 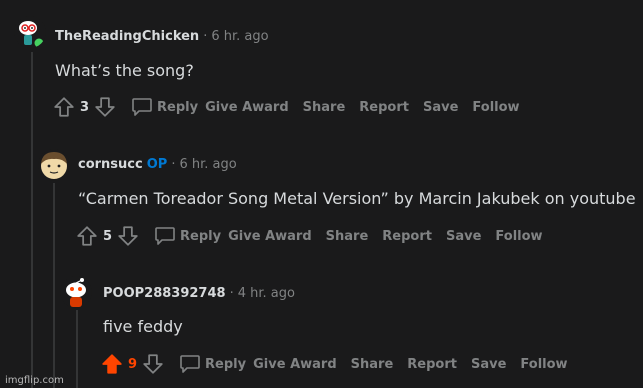 I want to click on vote-score: 5, so click(x=108, y=236).